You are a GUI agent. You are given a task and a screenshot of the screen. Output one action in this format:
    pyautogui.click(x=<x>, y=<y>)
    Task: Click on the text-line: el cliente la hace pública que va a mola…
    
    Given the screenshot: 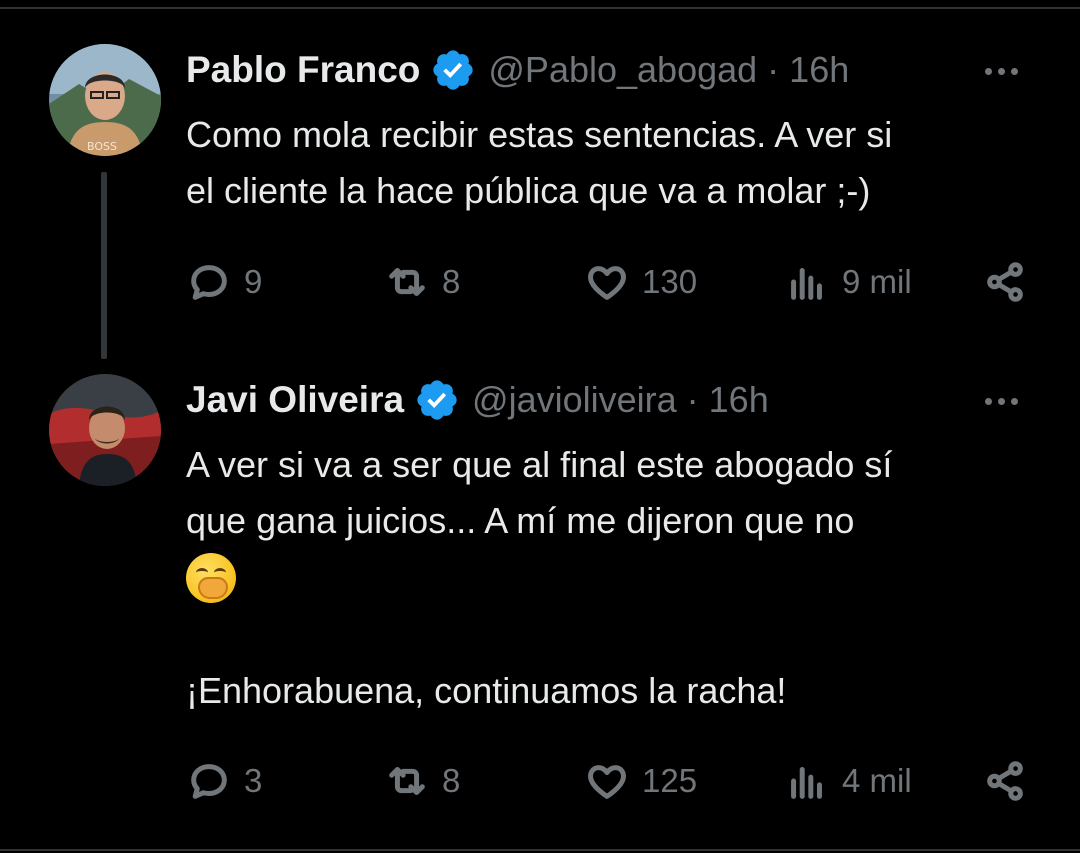 What is the action you would take?
    pyautogui.click(x=528, y=190)
    